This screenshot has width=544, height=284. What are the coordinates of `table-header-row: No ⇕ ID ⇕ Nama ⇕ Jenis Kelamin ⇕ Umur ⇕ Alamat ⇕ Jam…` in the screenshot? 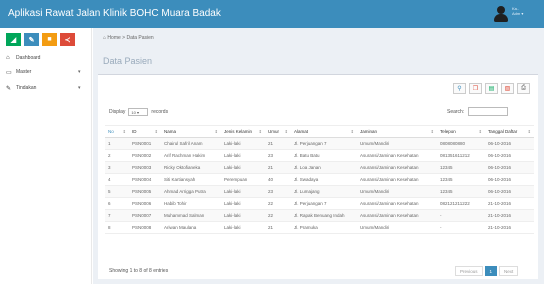 It's located at (319, 131).